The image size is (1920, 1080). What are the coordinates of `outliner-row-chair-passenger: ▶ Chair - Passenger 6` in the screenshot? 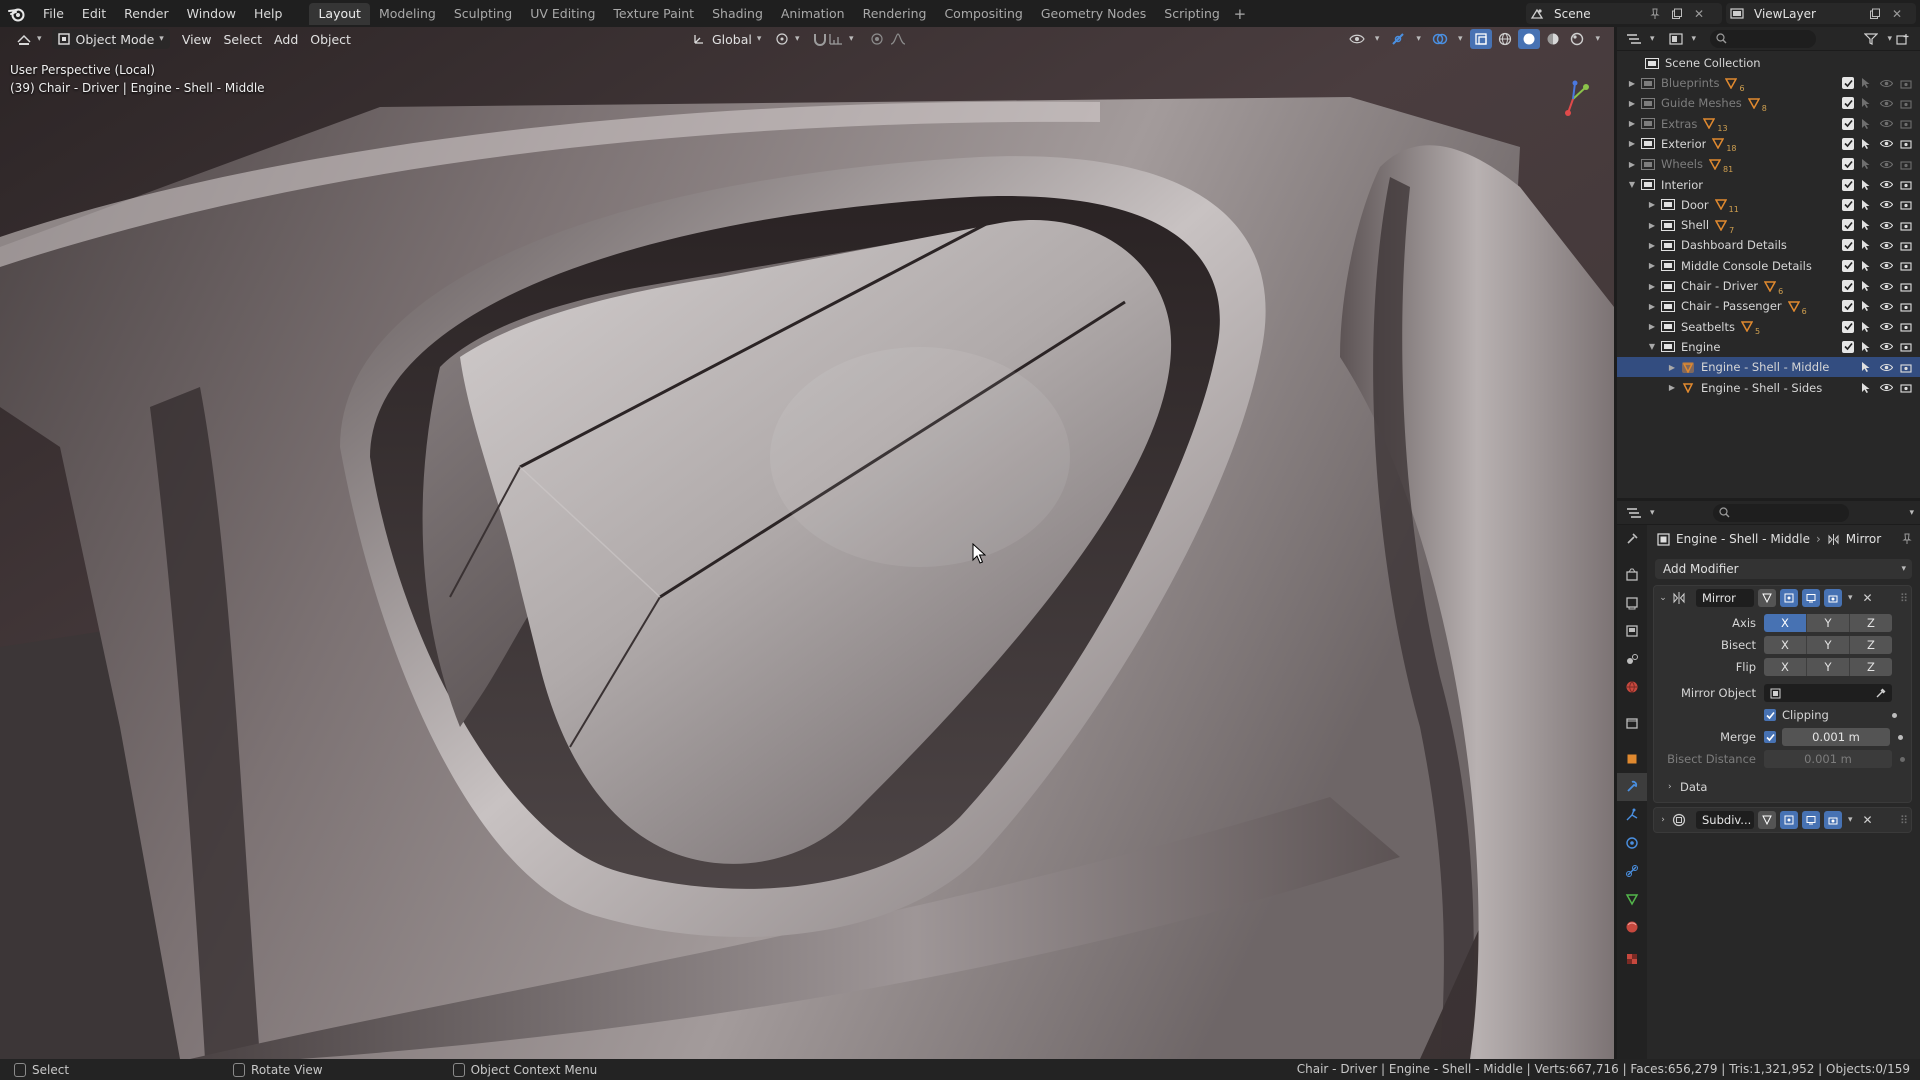 It's located at (1768, 306).